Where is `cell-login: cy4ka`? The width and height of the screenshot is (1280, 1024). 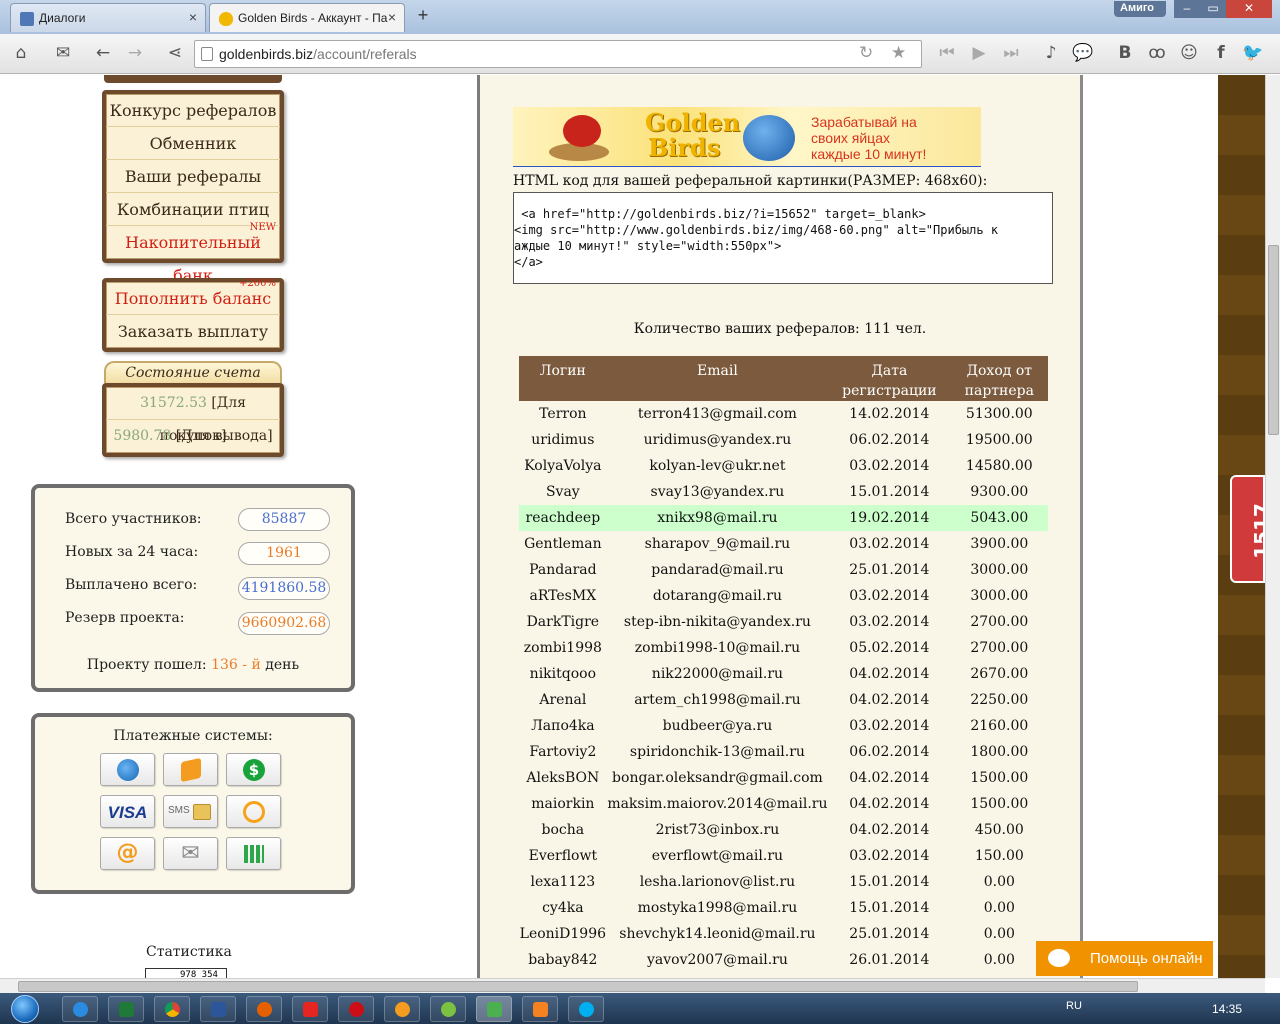 cell-login: cy4ka is located at coordinates (563, 908).